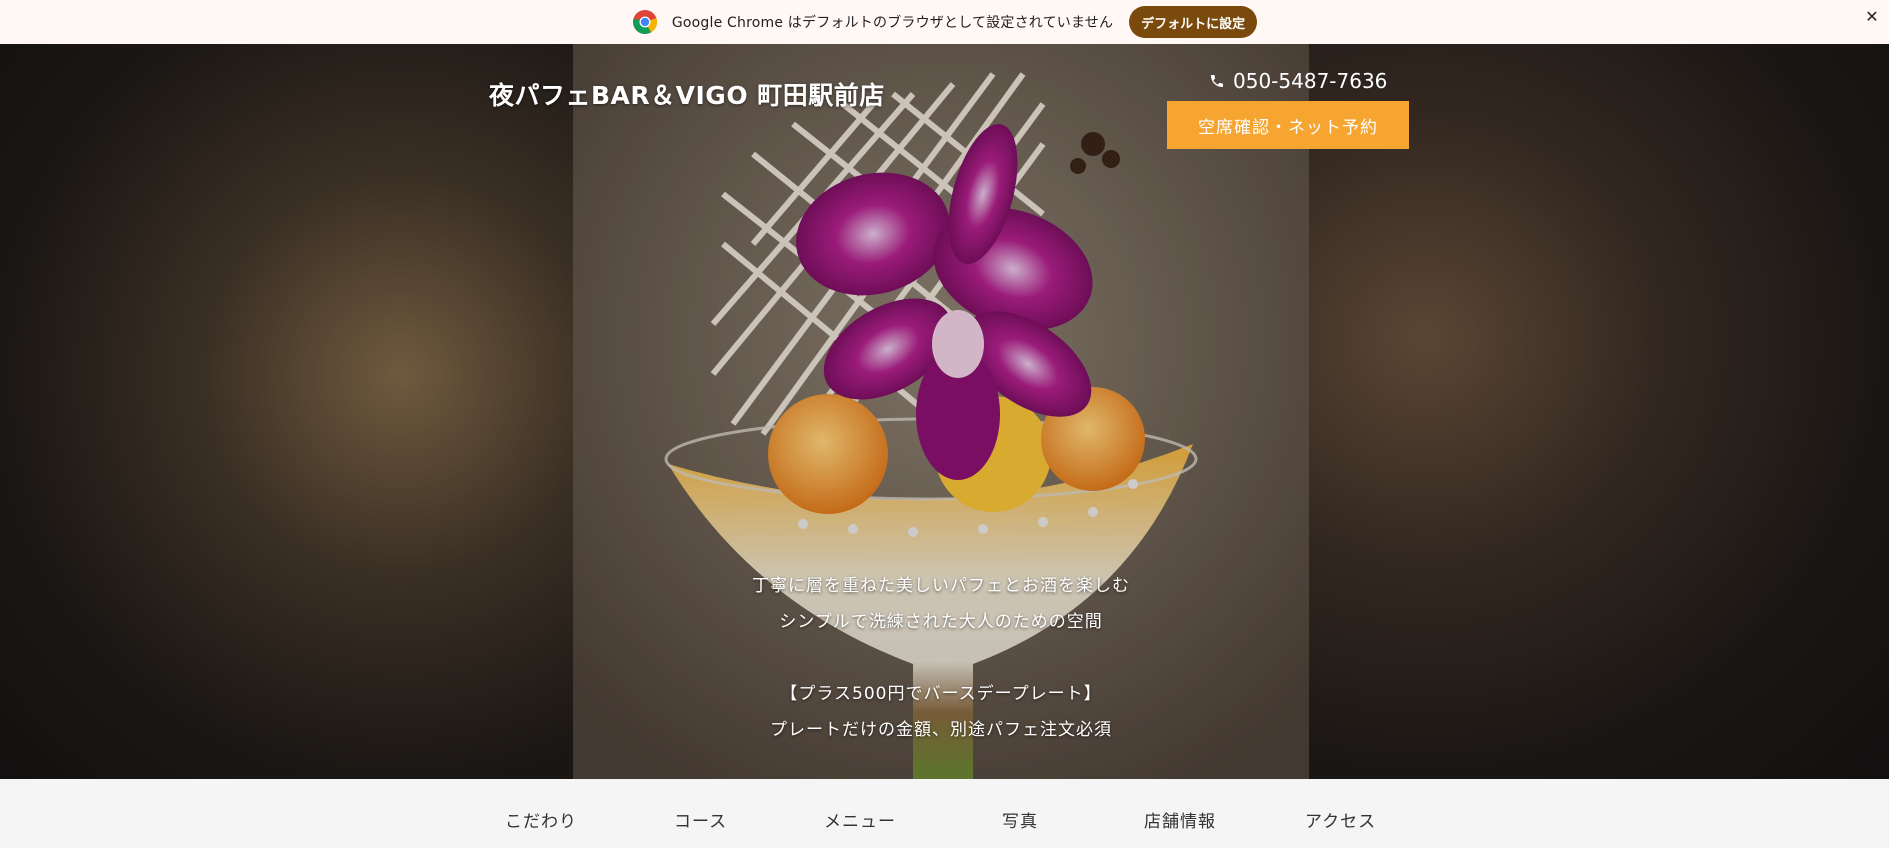 The height and width of the screenshot is (848, 1889). Describe the element at coordinates (941, 730) in the screenshot. I see `hero-tagline-4: プレートだけの金額、別途パフェ注文必須` at that location.